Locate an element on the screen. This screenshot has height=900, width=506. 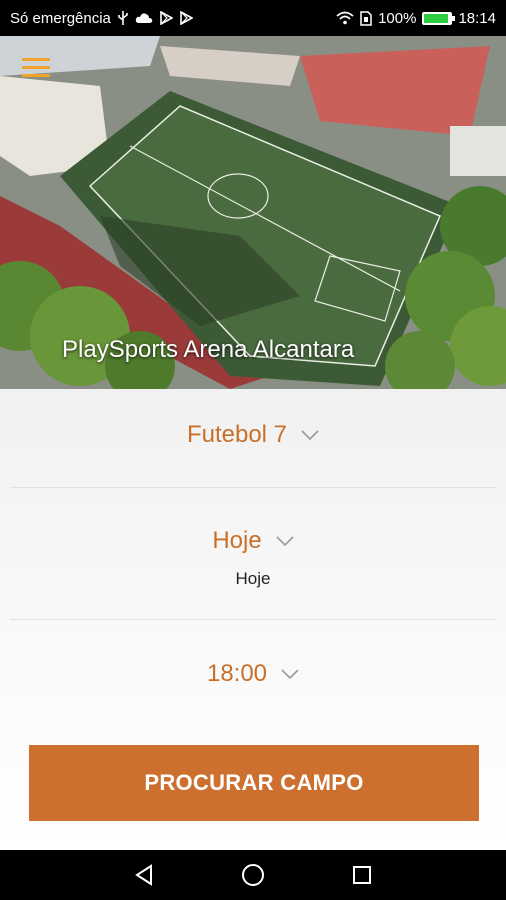
time-dropdown: 18:00 is located at coordinates (253, 674).